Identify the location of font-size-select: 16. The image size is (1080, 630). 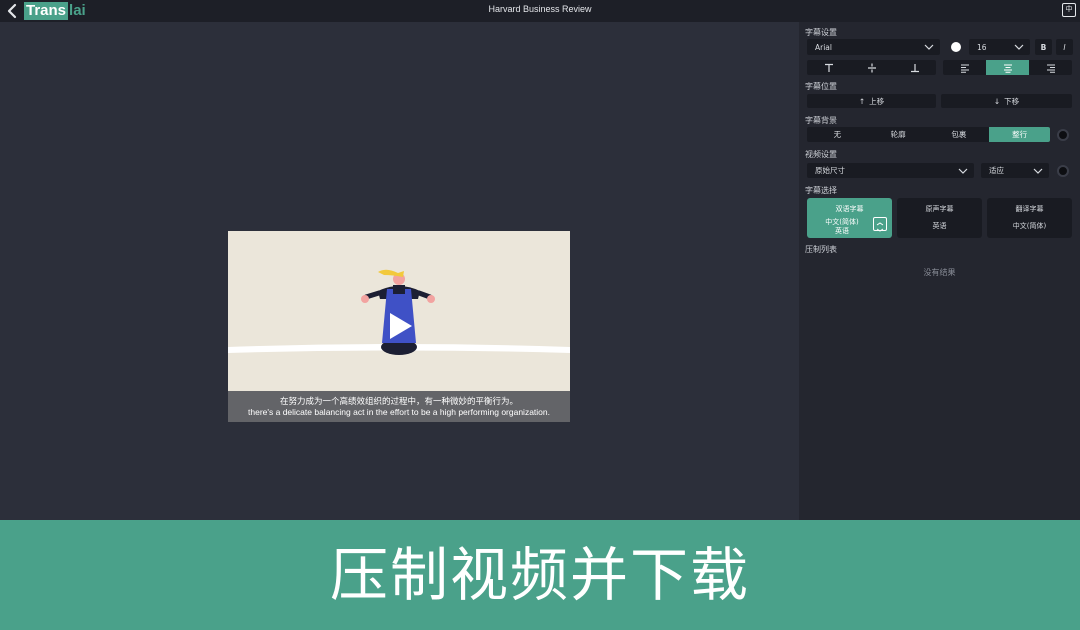
(999, 47).